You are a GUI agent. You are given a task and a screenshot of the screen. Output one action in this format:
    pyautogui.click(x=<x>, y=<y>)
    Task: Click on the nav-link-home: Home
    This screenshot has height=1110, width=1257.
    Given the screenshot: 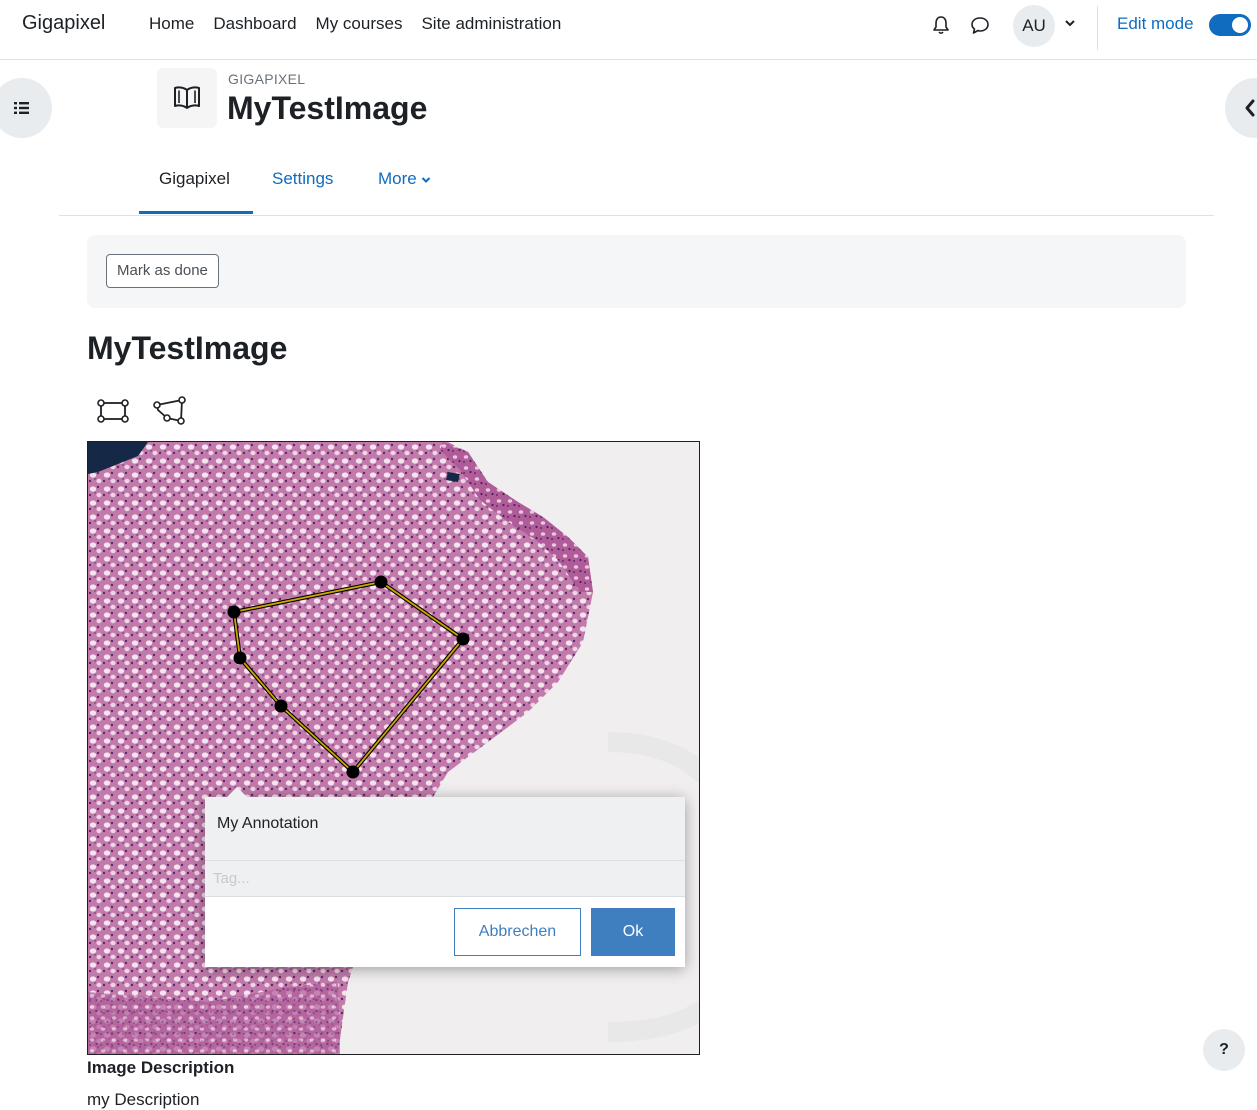 What is the action you would take?
    pyautogui.click(x=171, y=24)
    